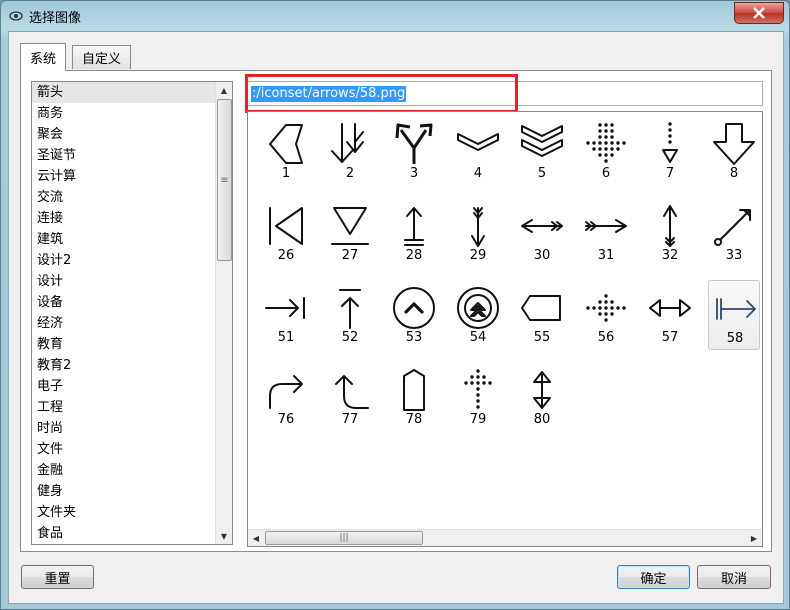  What do you see at coordinates (132, 155) in the screenshot?
I see `category-item: 圣诞节` at bounding box center [132, 155].